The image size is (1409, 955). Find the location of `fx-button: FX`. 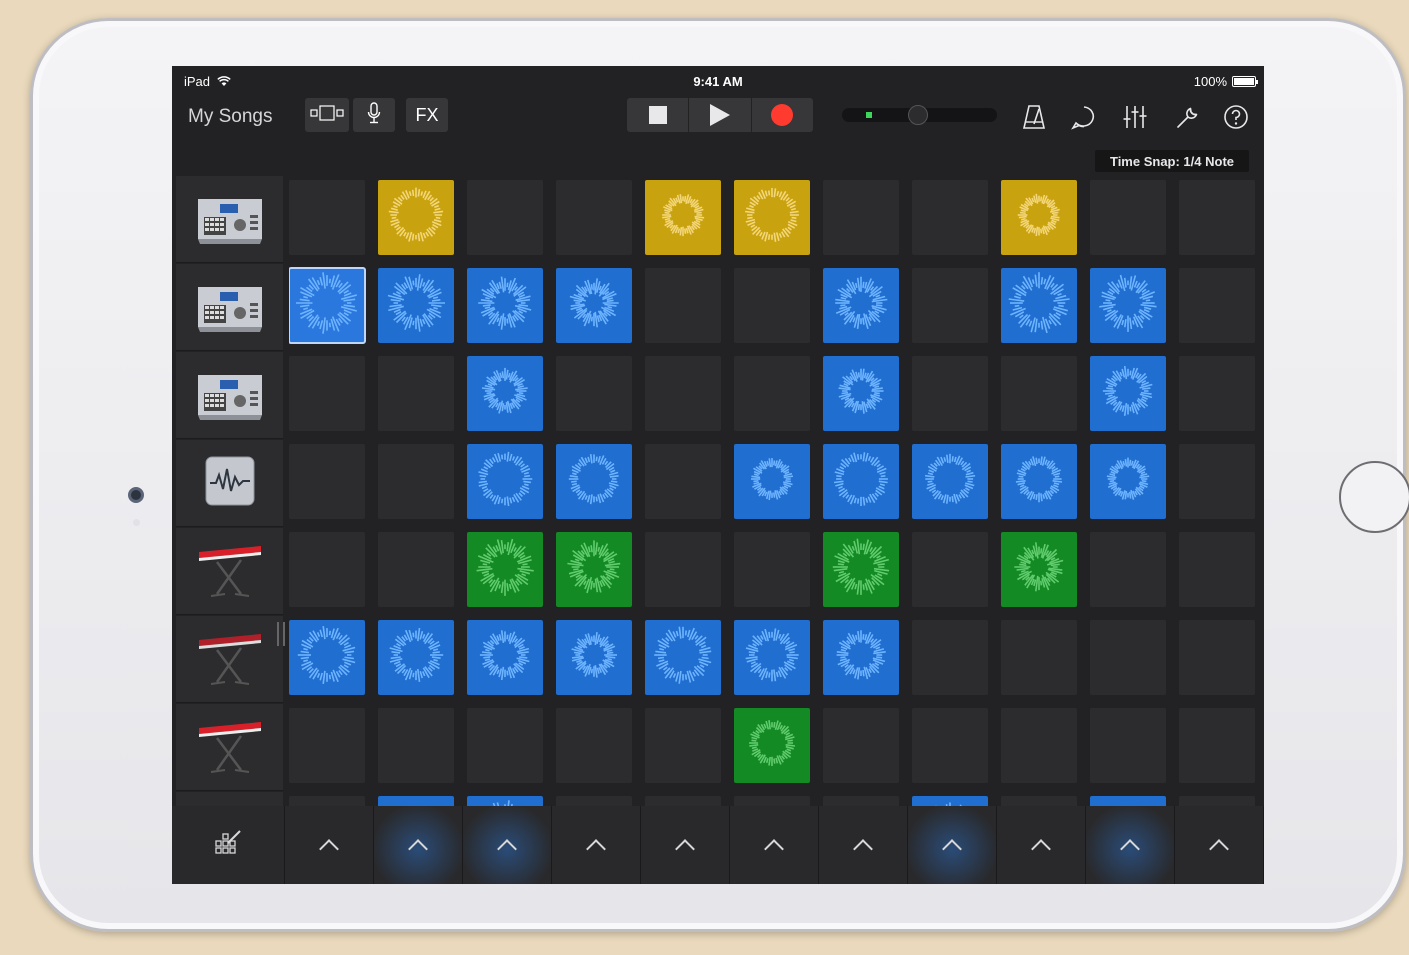

fx-button: FX is located at coordinates (427, 115).